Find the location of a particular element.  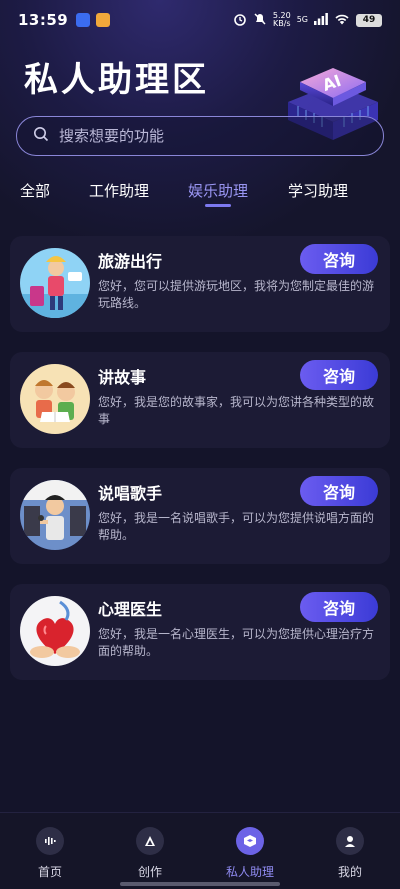

card-description: 您好，我是一名心理医生，可以为您提供心理治疗方面的帮助。 is located at coordinates (236, 642).